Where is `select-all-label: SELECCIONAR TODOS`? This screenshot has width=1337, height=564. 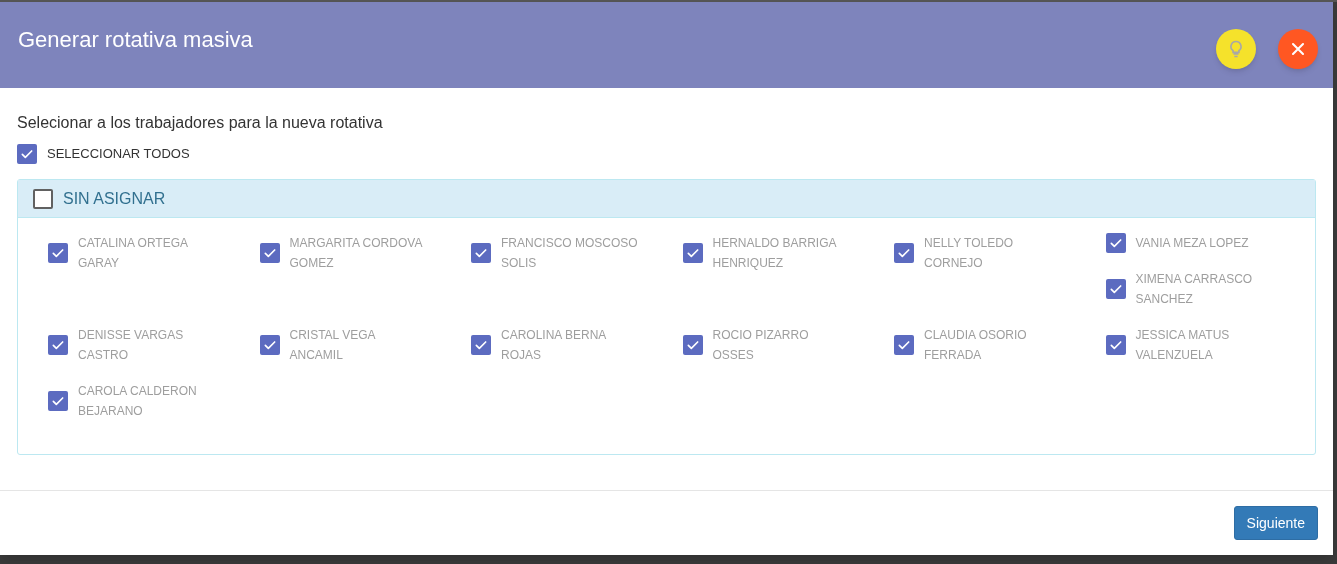
select-all-label: SELECCIONAR TODOS is located at coordinates (118, 154).